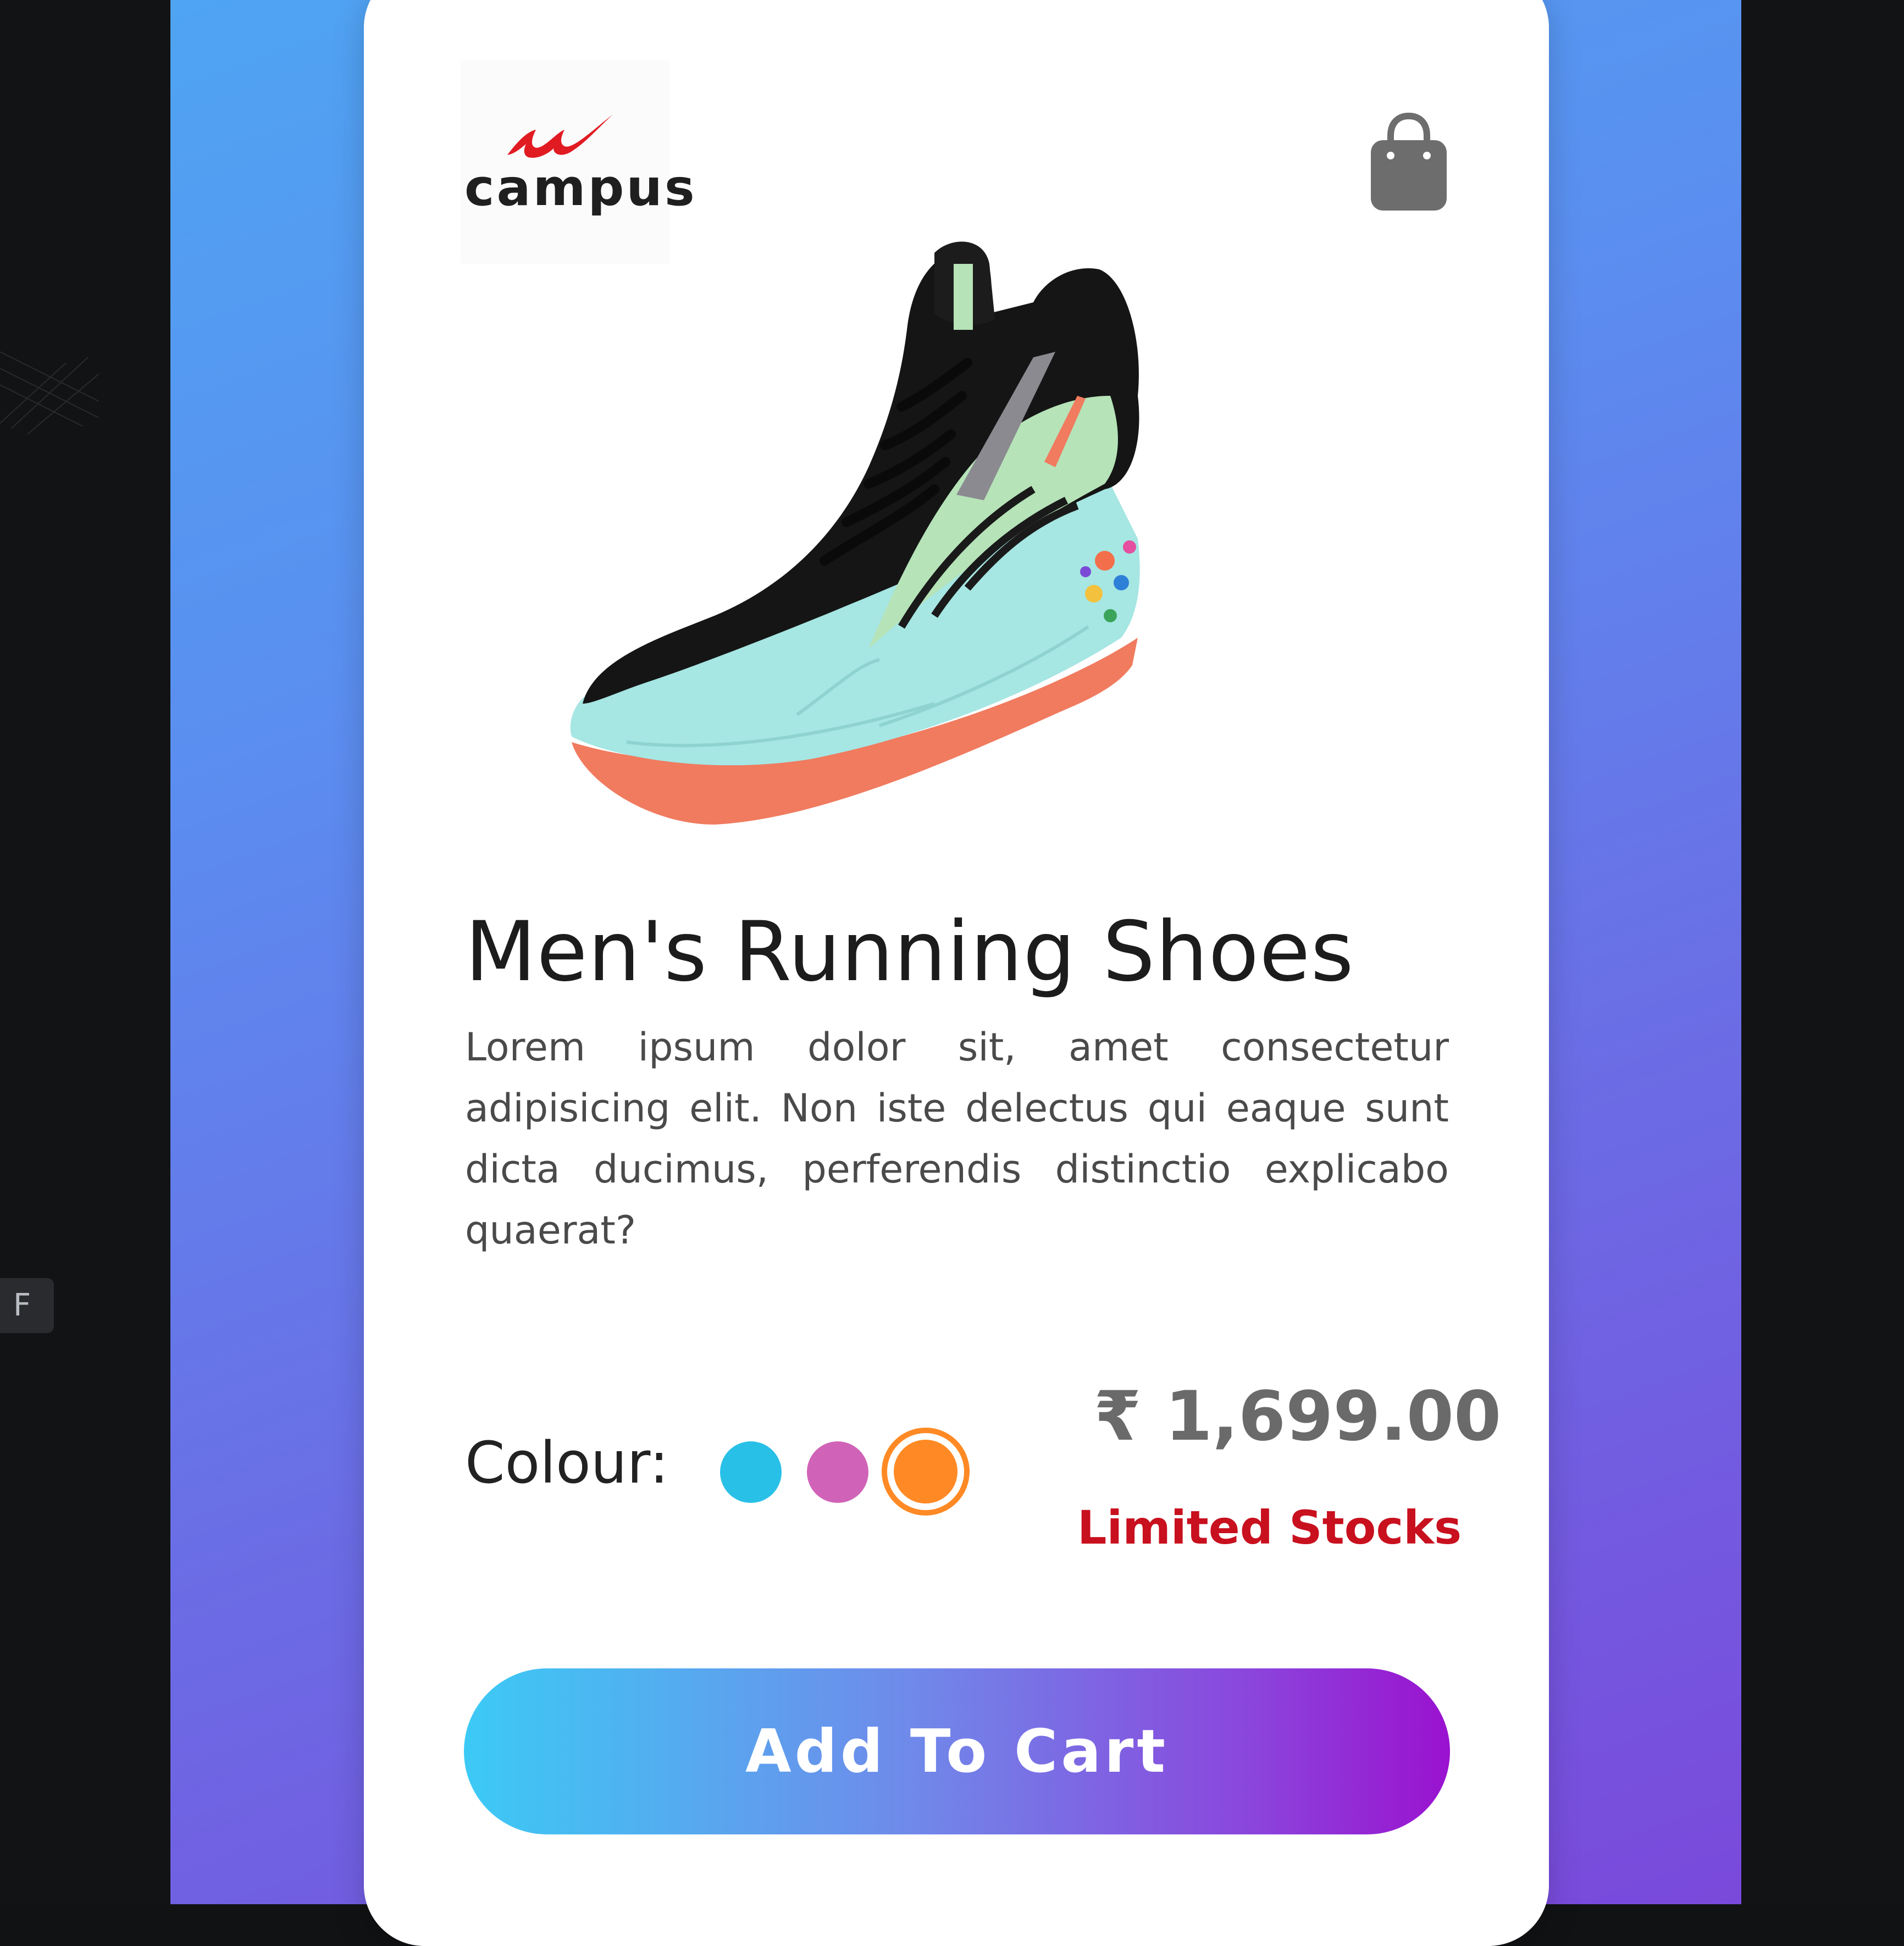 This screenshot has width=1904, height=1946. What do you see at coordinates (1269, 1528) in the screenshot?
I see `stock-status: Limited Stocks` at bounding box center [1269, 1528].